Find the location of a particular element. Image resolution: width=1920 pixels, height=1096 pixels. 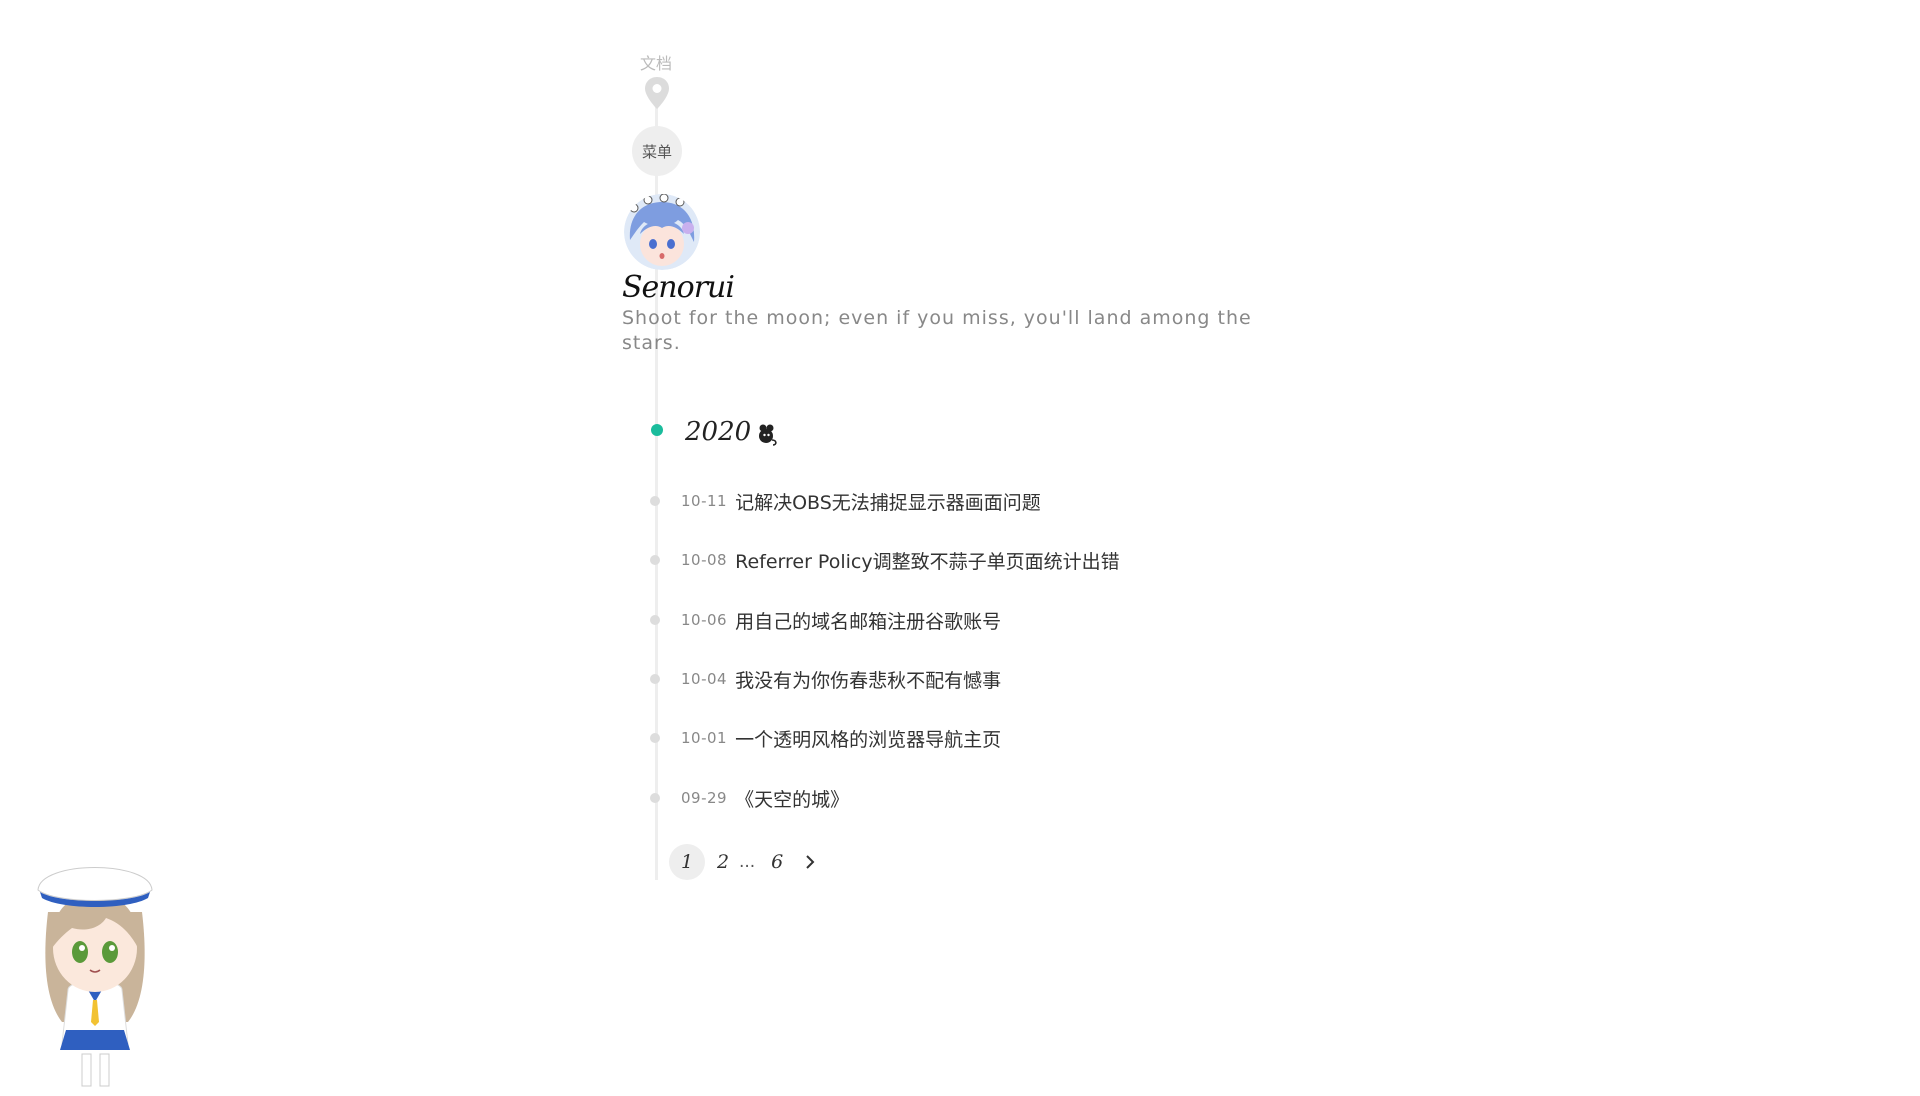

post-title-link: 我没有为你伤春悲秋不配有憾事 is located at coordinates (868, 679).